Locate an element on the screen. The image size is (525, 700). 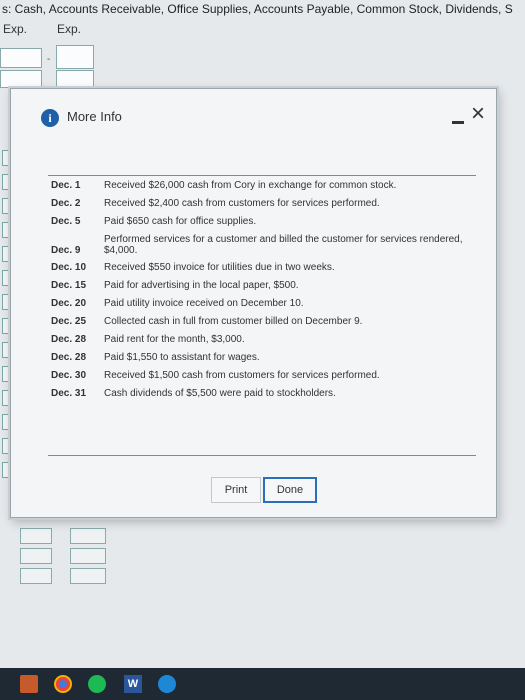
chrome-icon is located at coordinates (63, 684).